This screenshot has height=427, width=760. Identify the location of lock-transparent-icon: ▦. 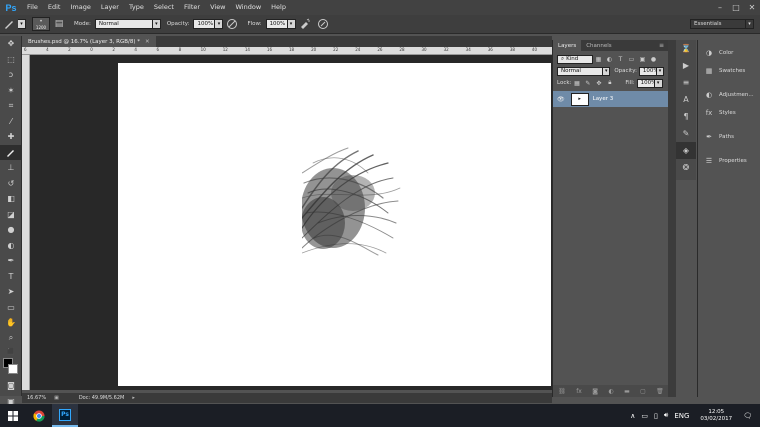
(577, 83).